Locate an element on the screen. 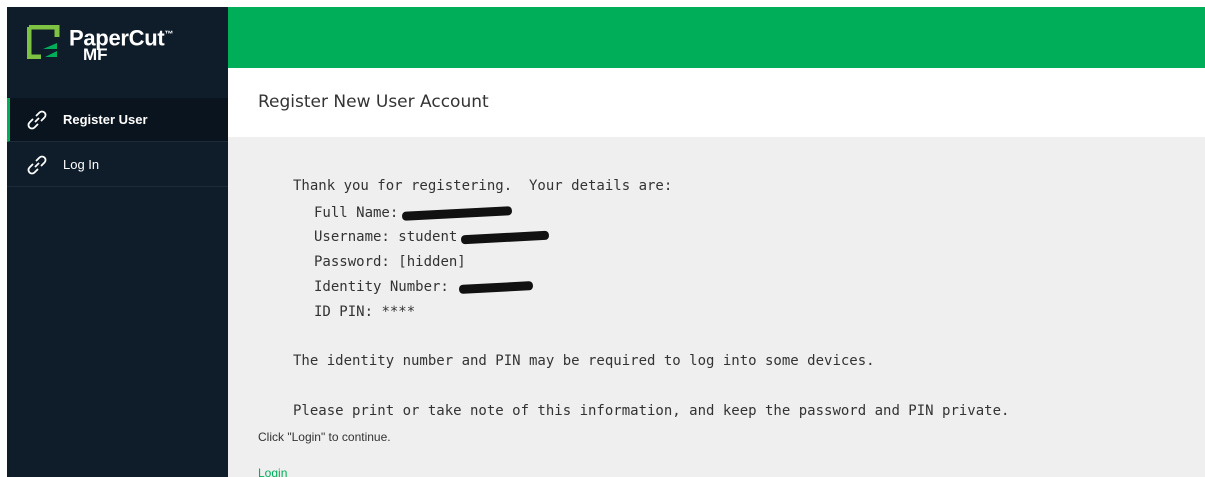 The height and width of the screenshot is (477, 1205). sidebar-item-label: Register User is located at coordinates (105, 119).